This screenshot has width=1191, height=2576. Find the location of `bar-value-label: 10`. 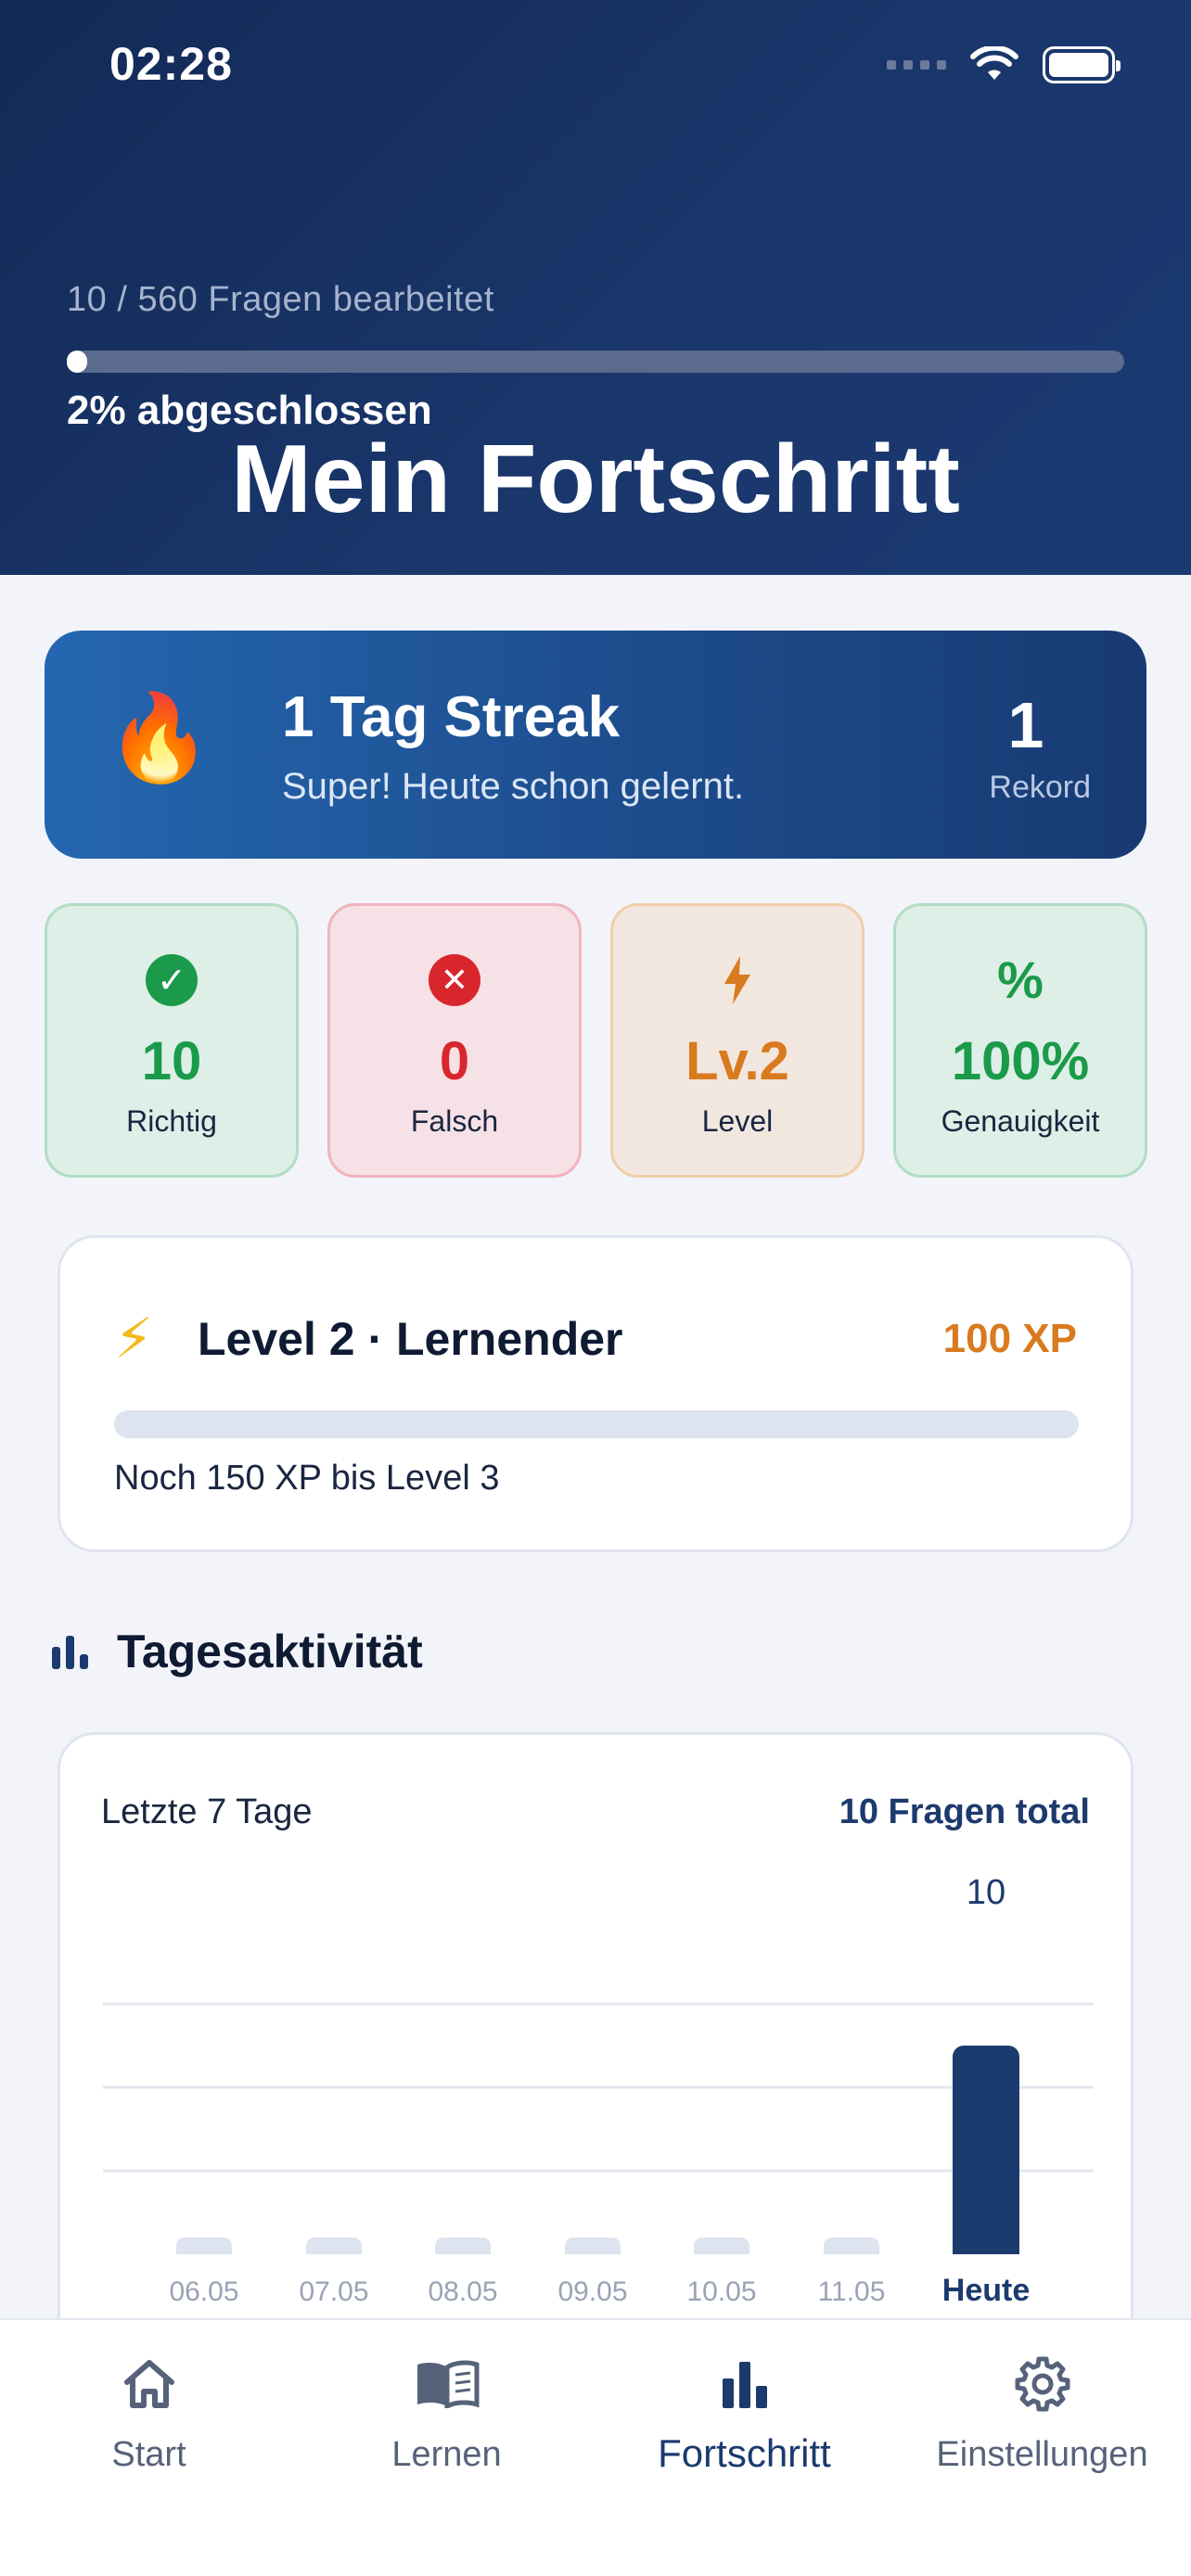

bar-value-label: 10 is located at coordinates (986, 1893).